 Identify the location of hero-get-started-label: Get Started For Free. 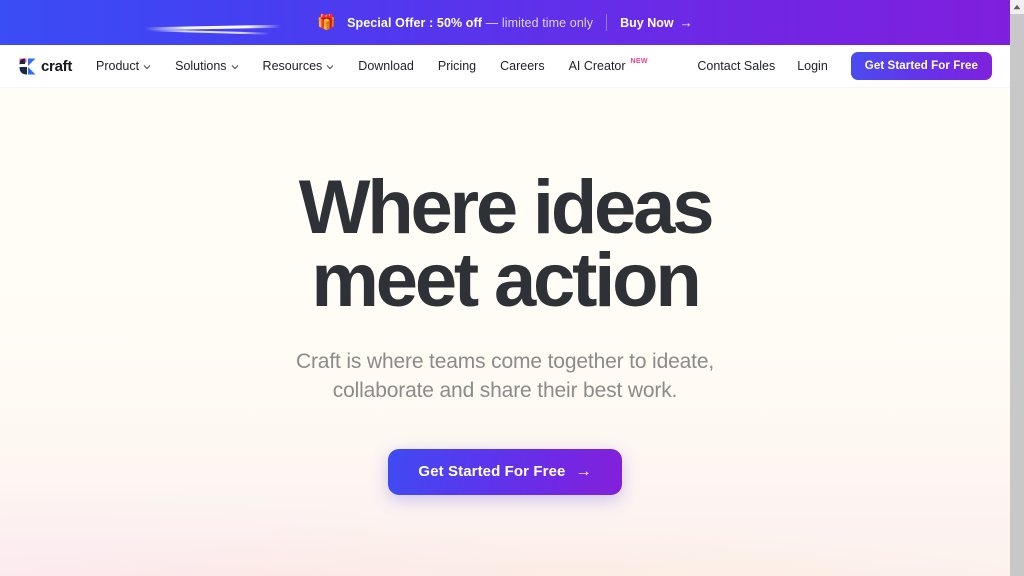
(492, 472).